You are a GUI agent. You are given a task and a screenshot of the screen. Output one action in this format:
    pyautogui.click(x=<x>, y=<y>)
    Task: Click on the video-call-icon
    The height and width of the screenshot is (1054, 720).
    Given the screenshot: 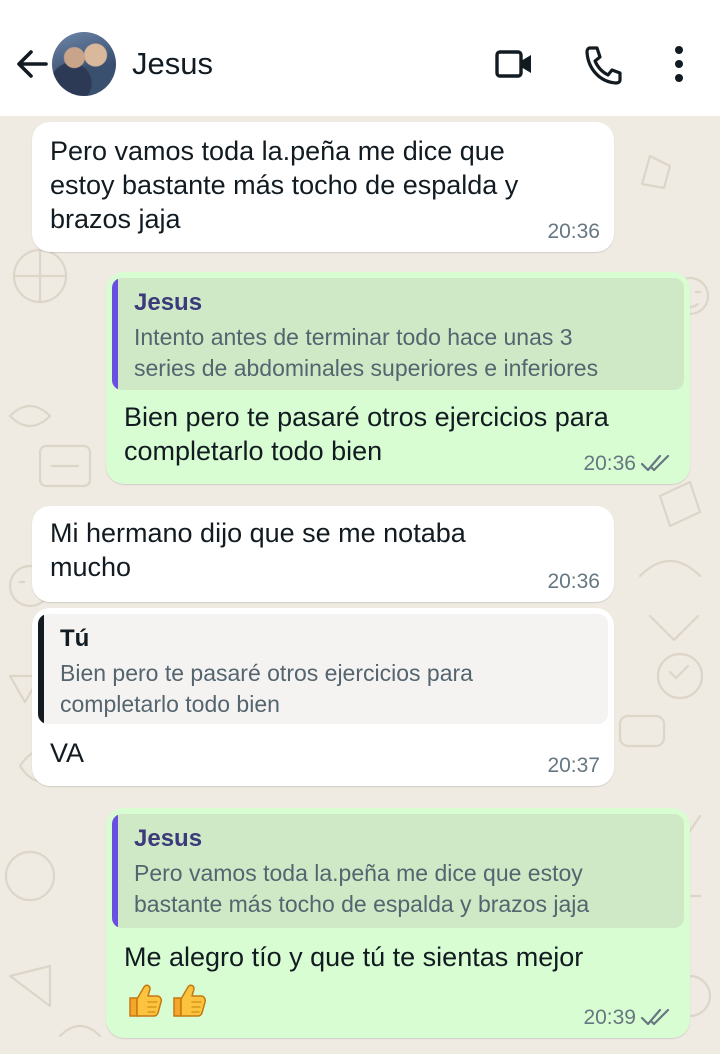 What is the action you would take?
    pyautogui.click(x=514, y=64)
    